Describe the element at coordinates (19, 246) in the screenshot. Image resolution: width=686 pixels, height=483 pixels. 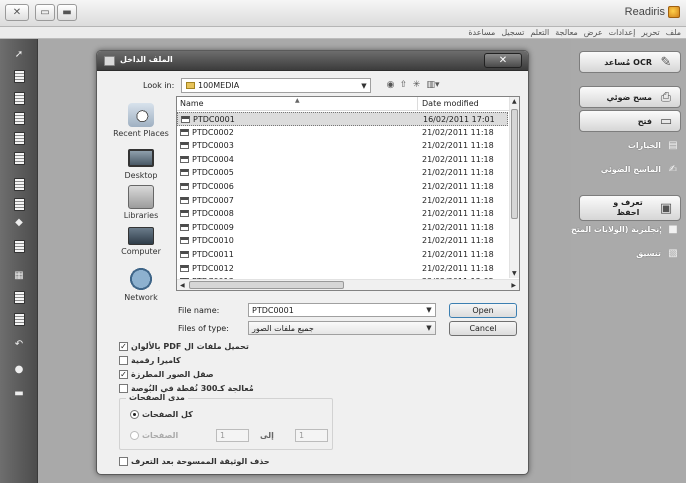
I see `edit-page-icon` at that location.